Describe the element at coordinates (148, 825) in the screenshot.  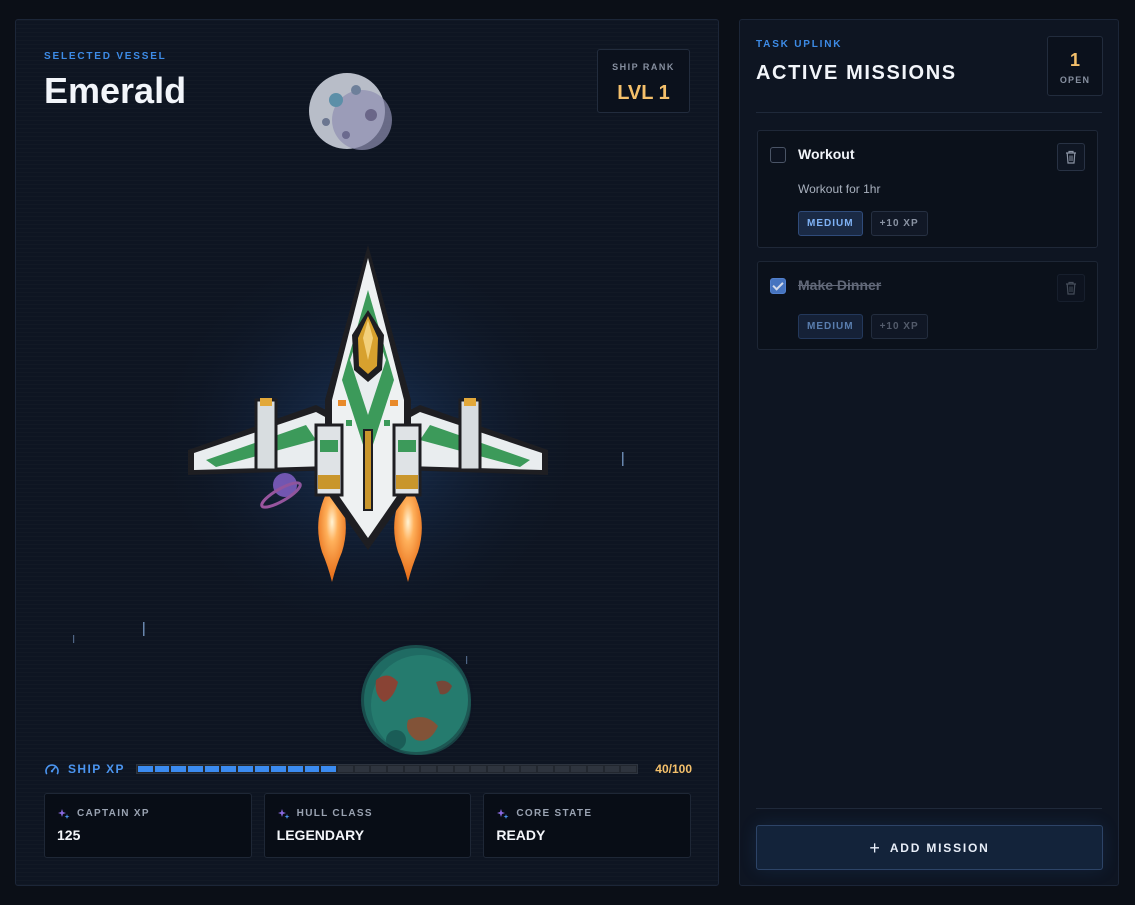
I see `stat-captain-xp: CAPTAIN XP 125` at that location.